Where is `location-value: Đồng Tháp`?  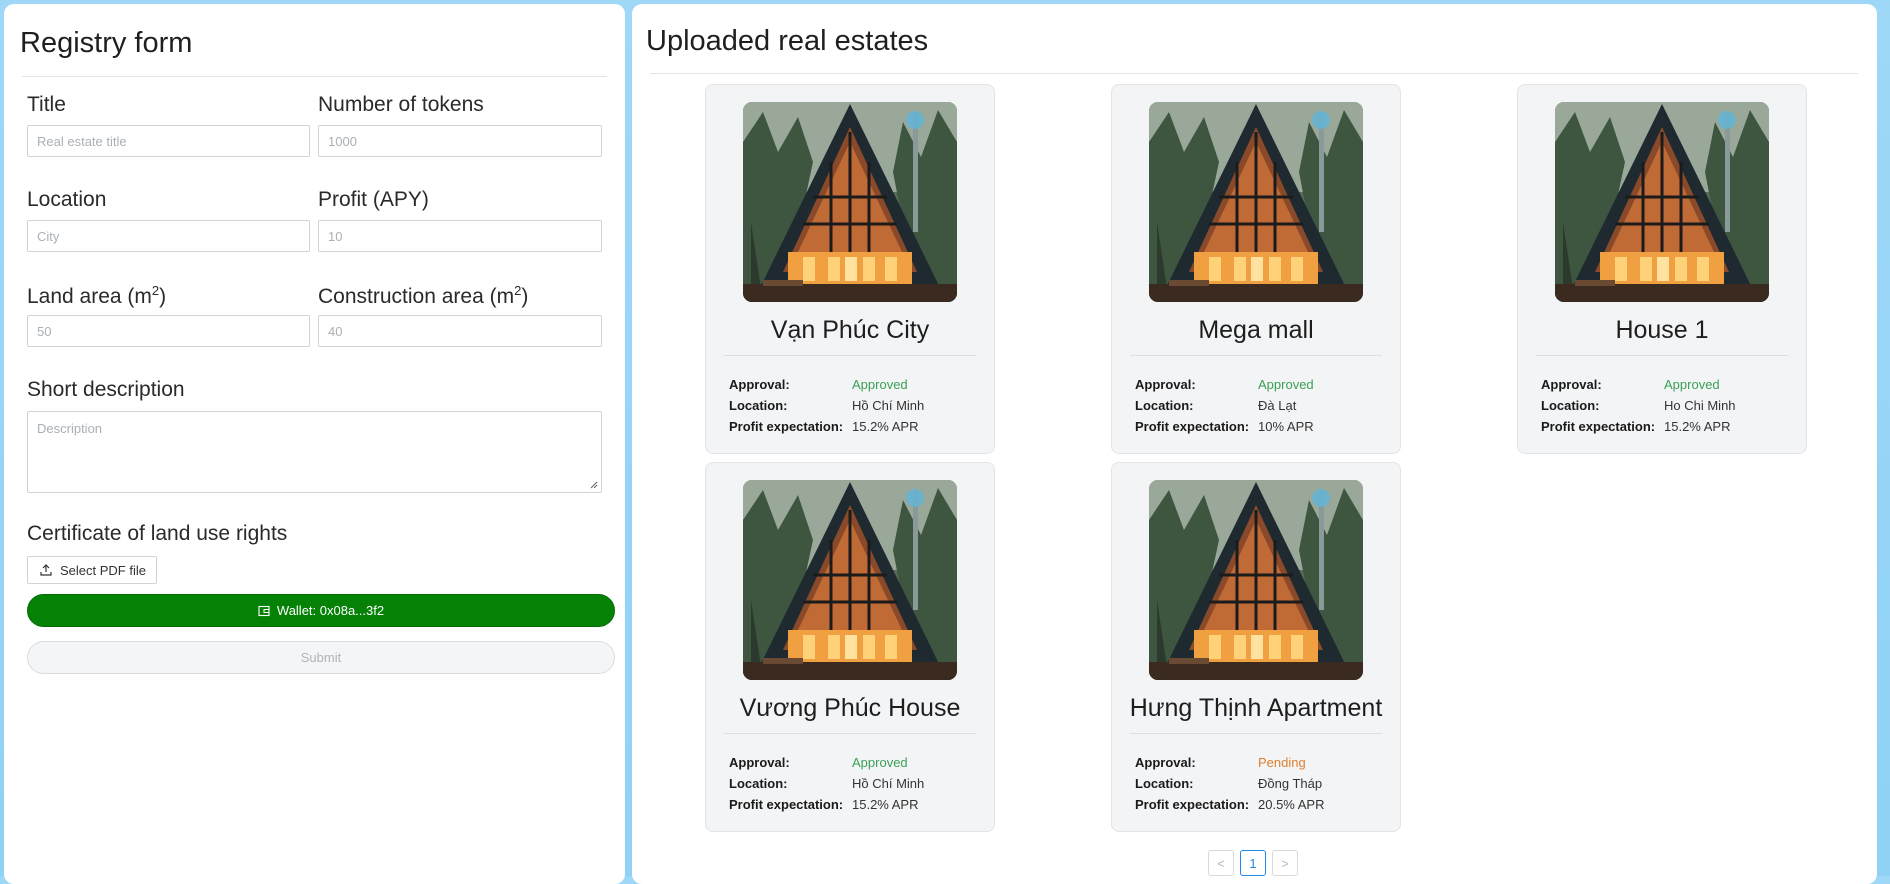
location-value: Đồng Tháp is located at coordinates (1290, 783).